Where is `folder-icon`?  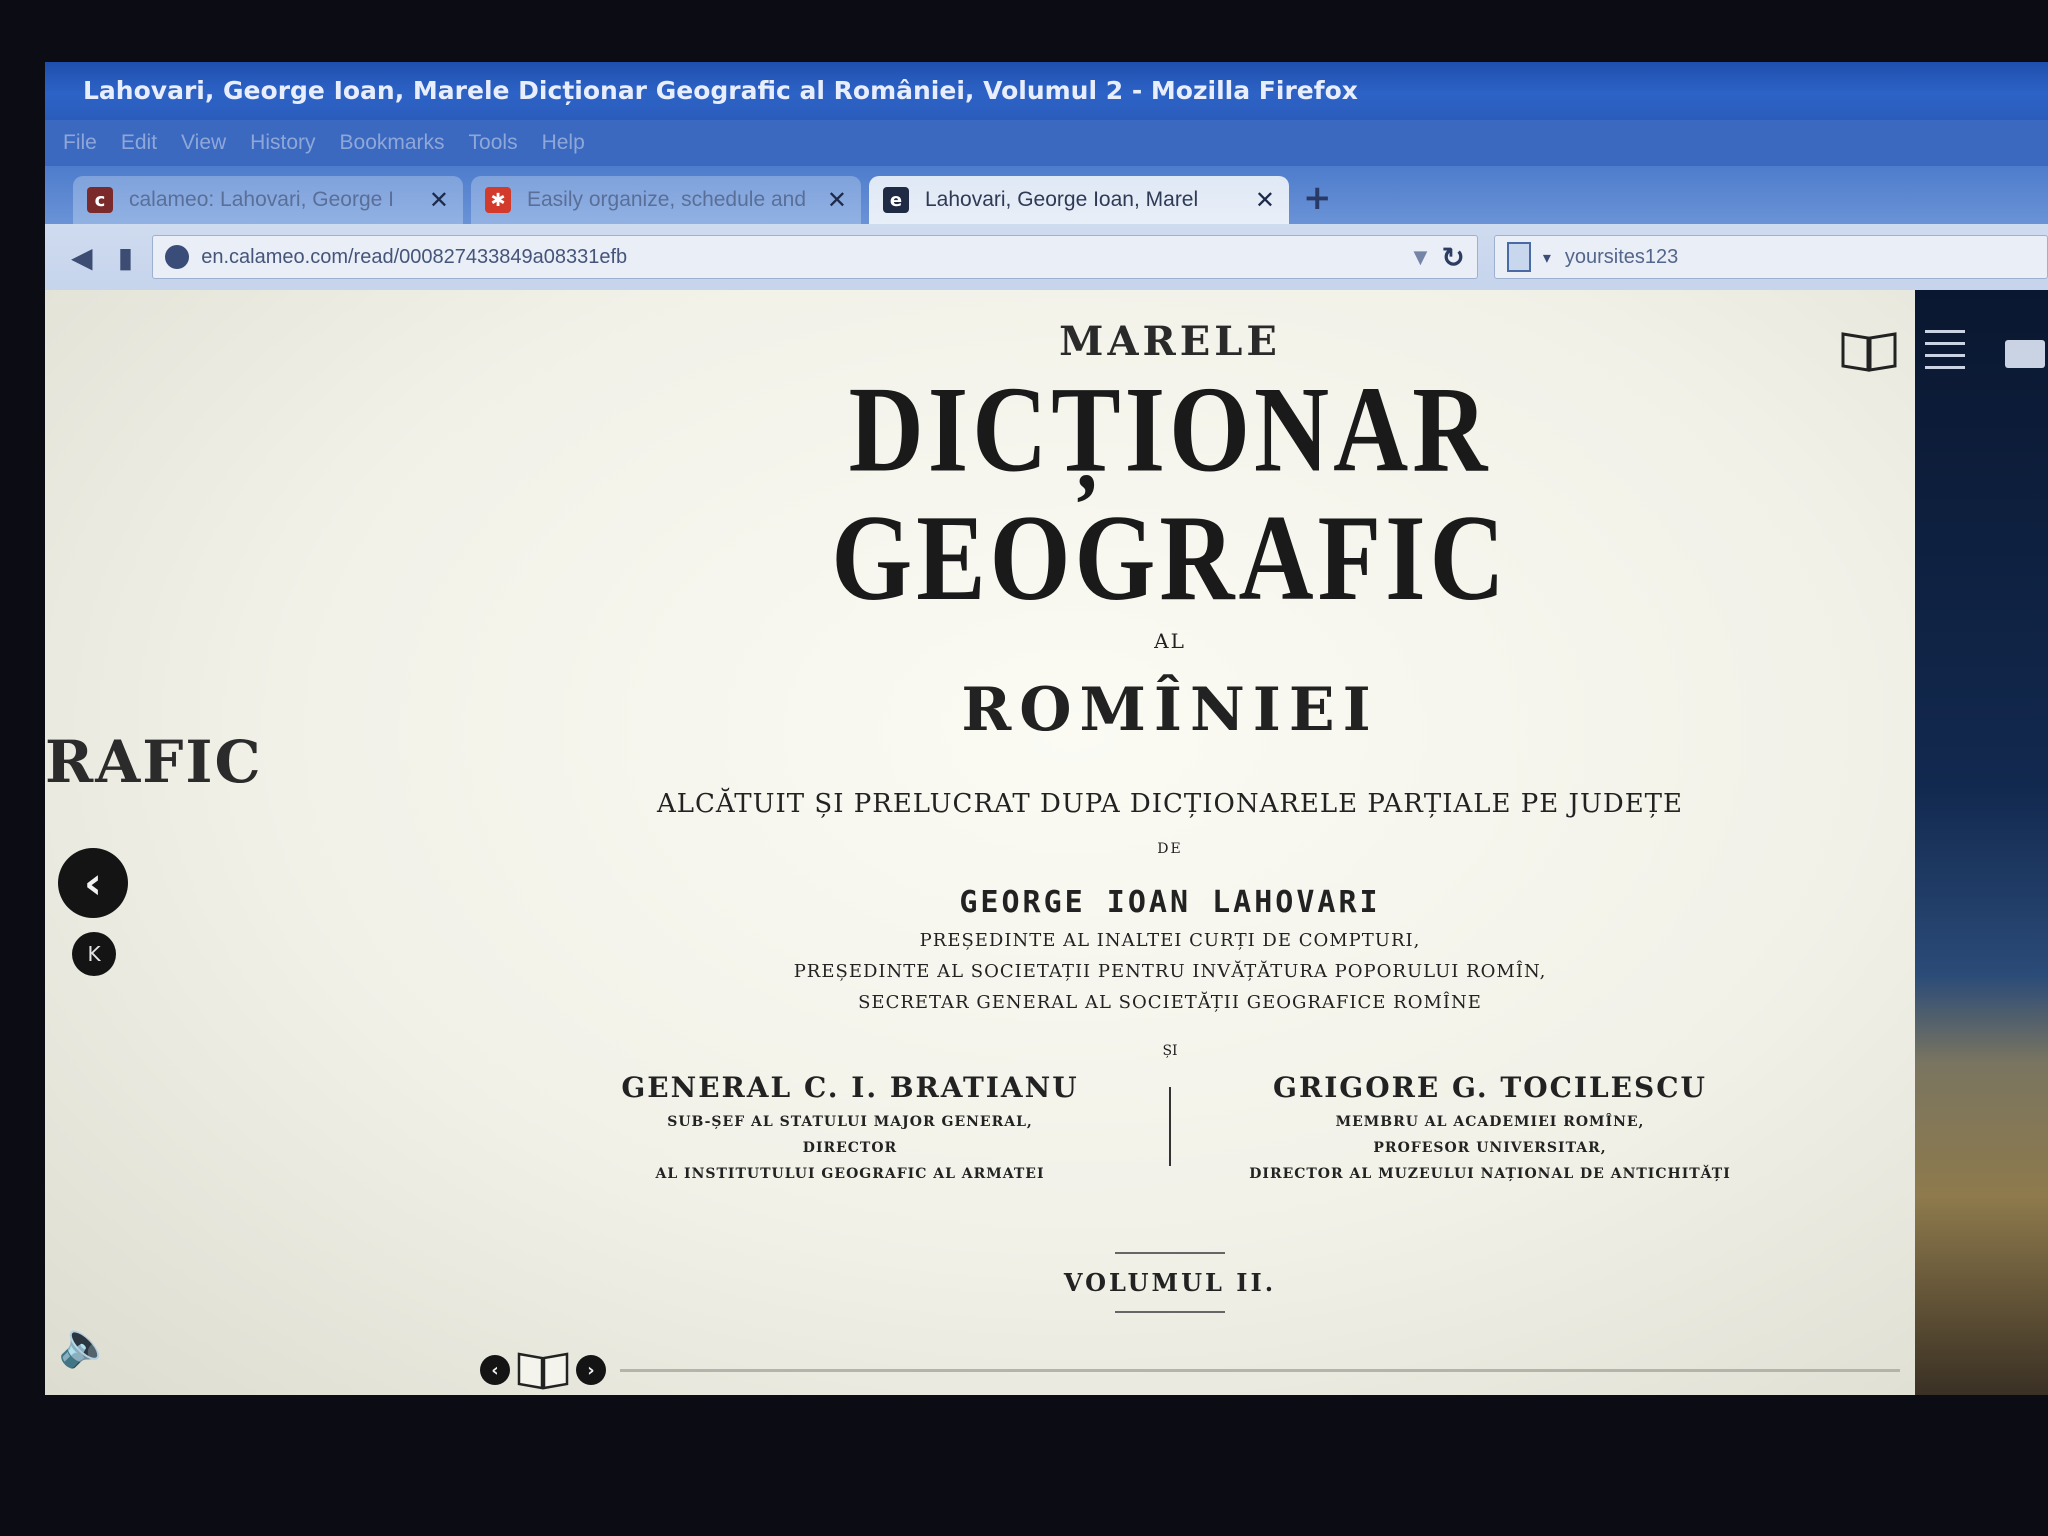
folder-icon is located at coordinates (2025, 354).